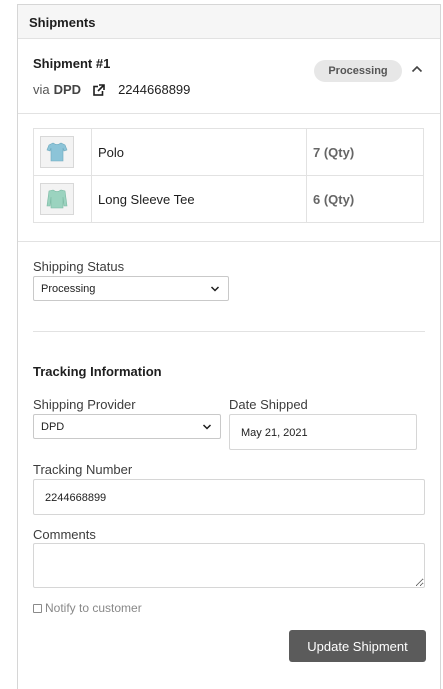 This screenshot has height=689, width=443. What do you see at coordinates (83, 469) in the screenshot?
I see `tracking-number-label: Tracking Number` at bounding box center [83, 469].